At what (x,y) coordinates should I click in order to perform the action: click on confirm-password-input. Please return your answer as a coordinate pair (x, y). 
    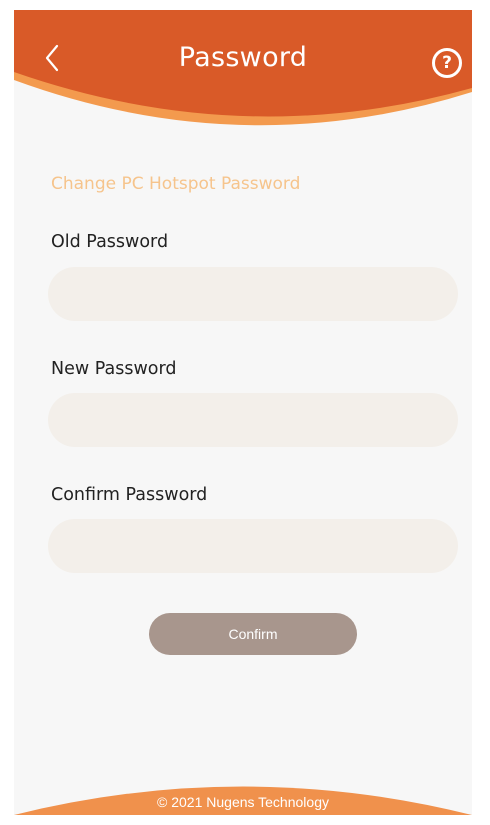
    Looking at the image, I should click on (253, 546).